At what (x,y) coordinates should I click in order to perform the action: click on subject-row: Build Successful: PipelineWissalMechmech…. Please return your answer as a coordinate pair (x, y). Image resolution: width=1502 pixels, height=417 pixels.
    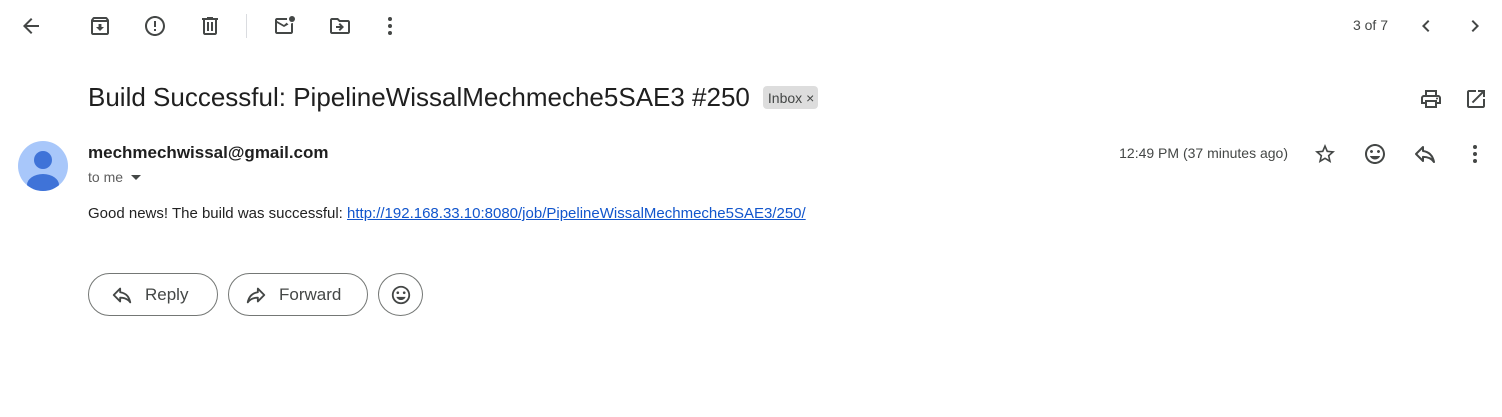
    Looking at the image, I should click on (453, 97).